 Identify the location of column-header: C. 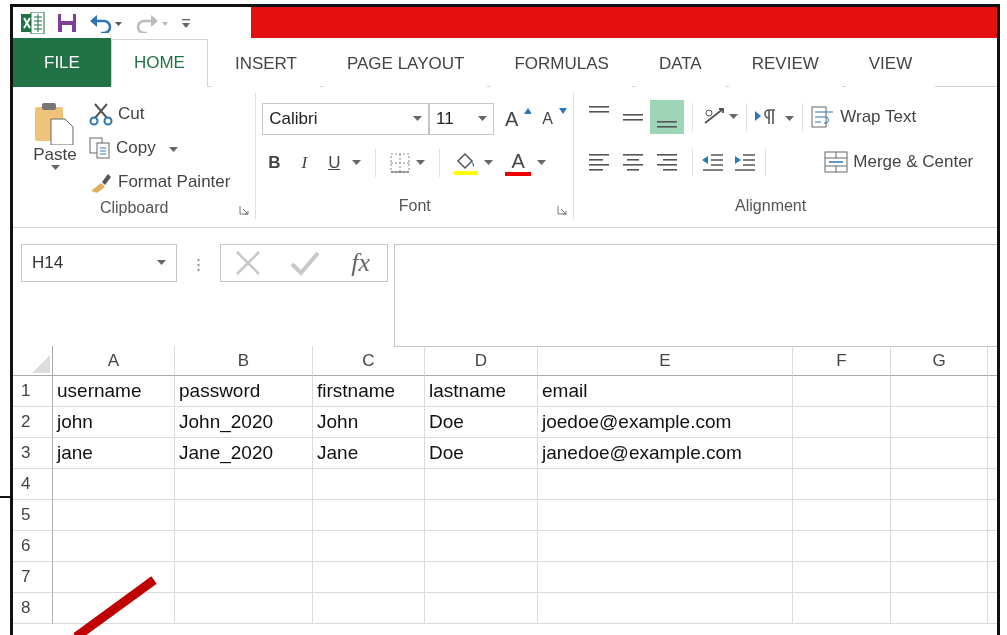
(369, 361).